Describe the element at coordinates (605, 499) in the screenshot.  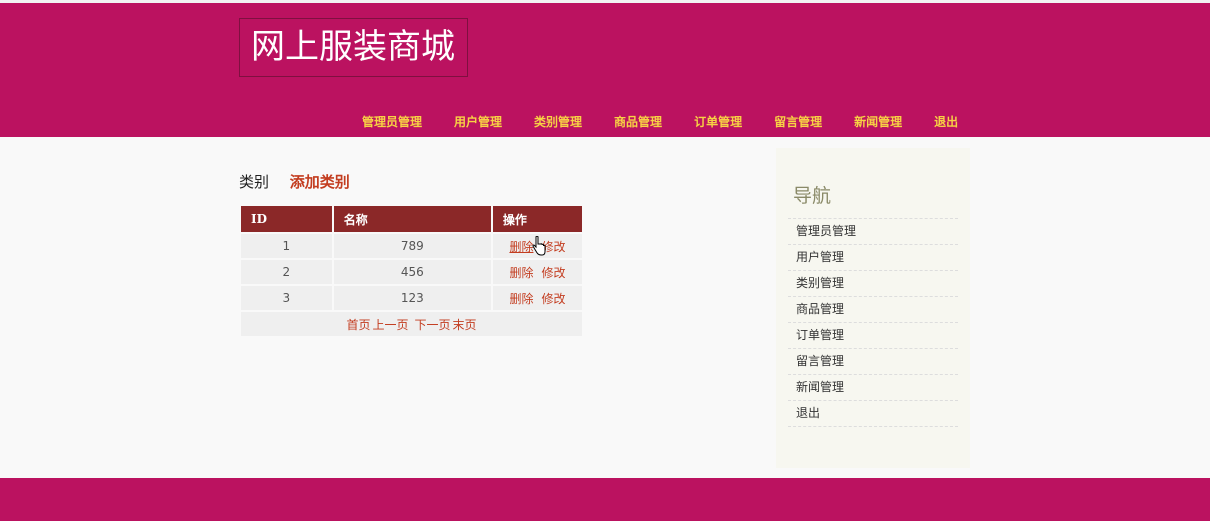
I see `site-footer` at that location.